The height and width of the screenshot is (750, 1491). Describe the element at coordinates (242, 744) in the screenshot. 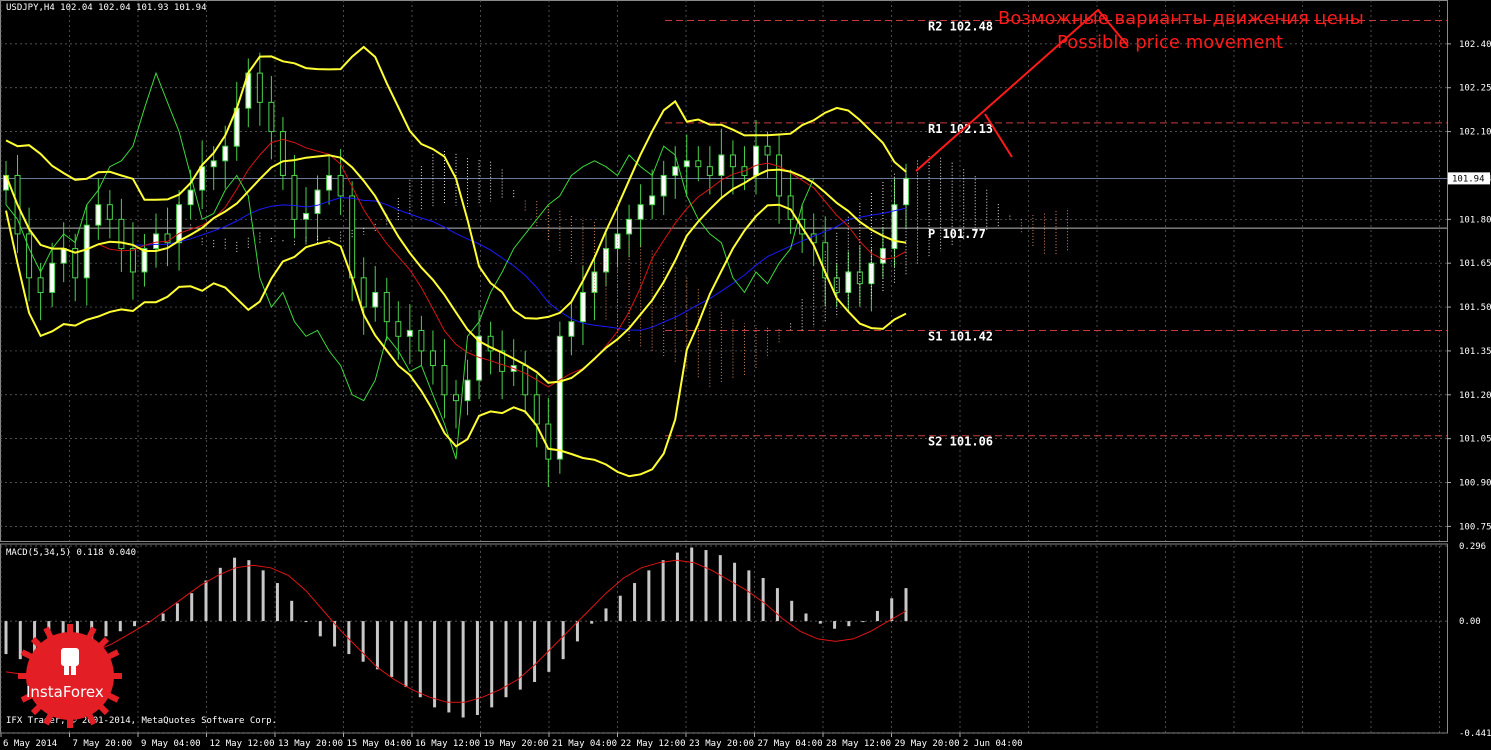

I see `x-tick-label: 12 May 12:00` at that location.